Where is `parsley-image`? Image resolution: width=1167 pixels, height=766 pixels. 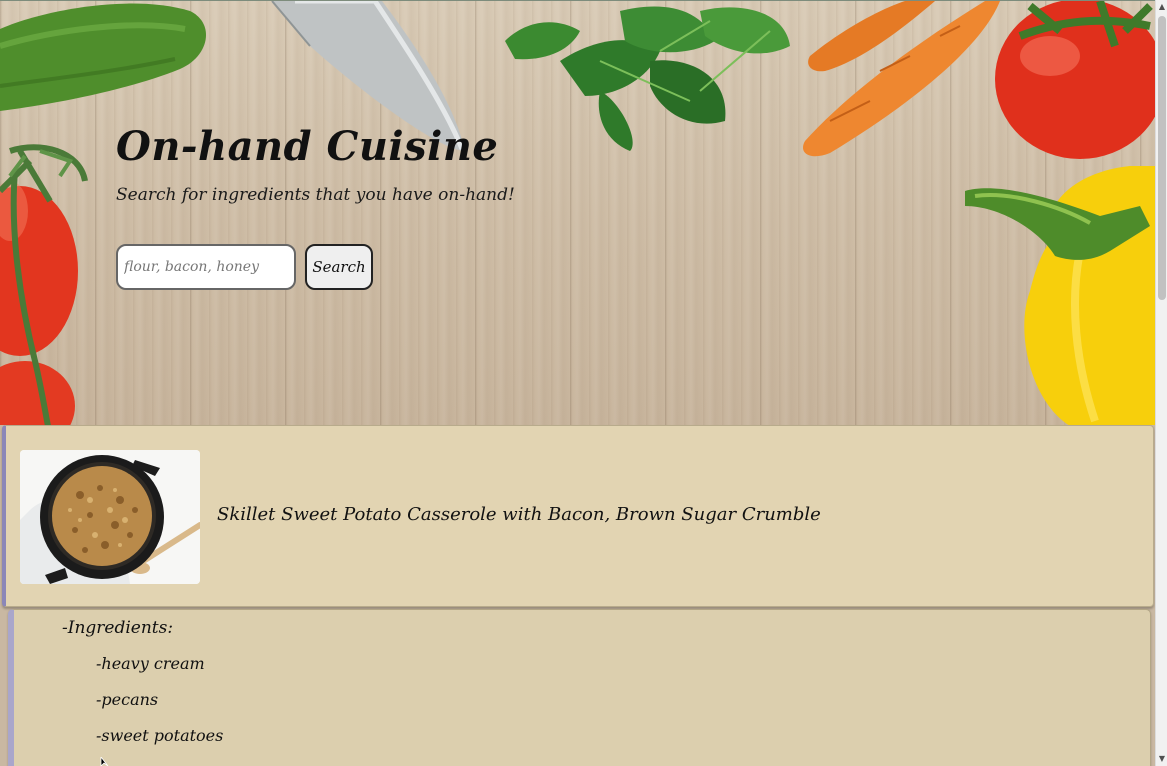 parsley-image is located at coordinates (647, 78).